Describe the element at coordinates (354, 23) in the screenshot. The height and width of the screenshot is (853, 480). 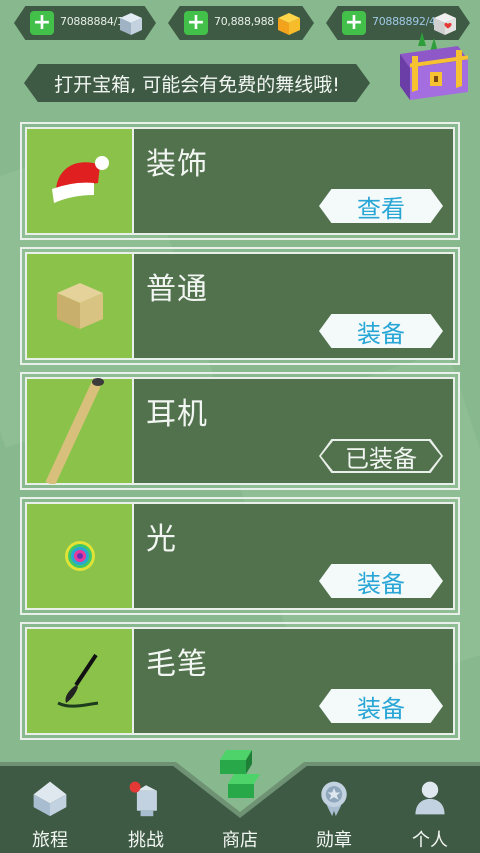
I see `add-heart-button: +` at that location.